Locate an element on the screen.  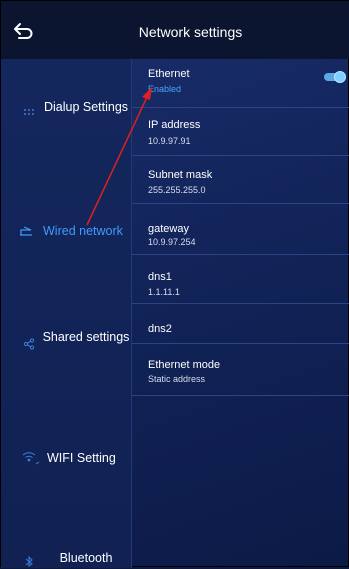
setting-title: dns1 is located at coordinates (160, 277).